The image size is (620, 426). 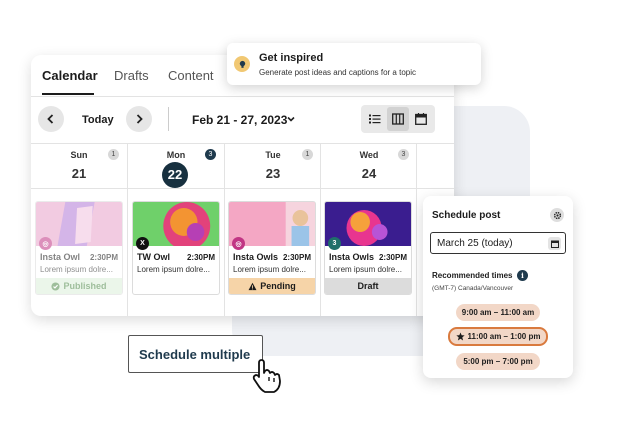 I want to click on day-number: 24, so click(x=369, y=173).